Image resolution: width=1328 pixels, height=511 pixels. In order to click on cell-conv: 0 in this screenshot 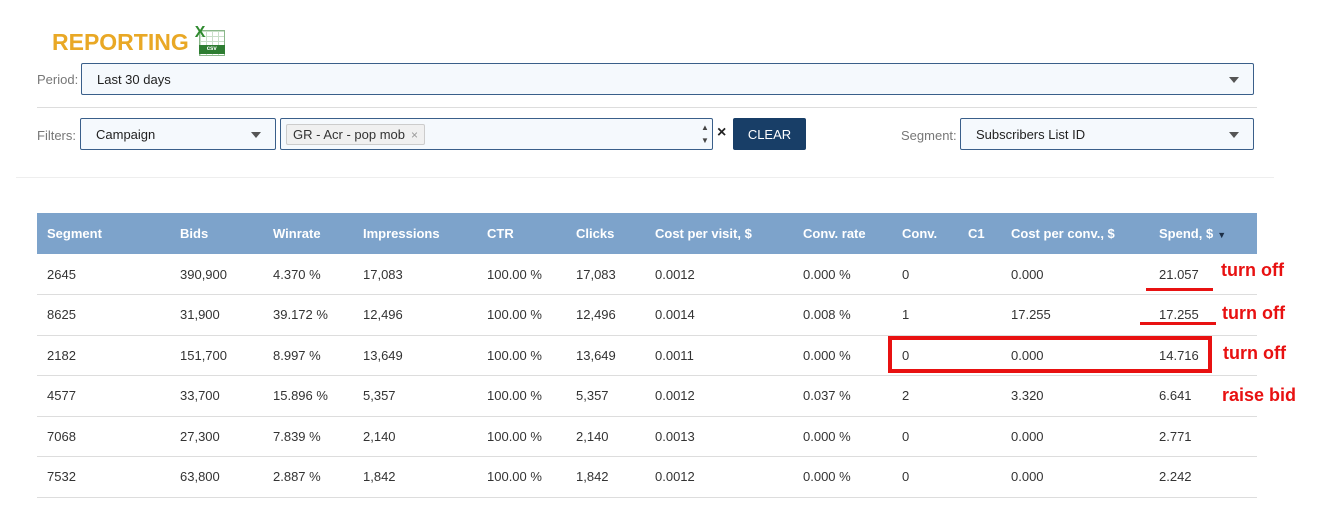, I will do `click(925, 477)`.